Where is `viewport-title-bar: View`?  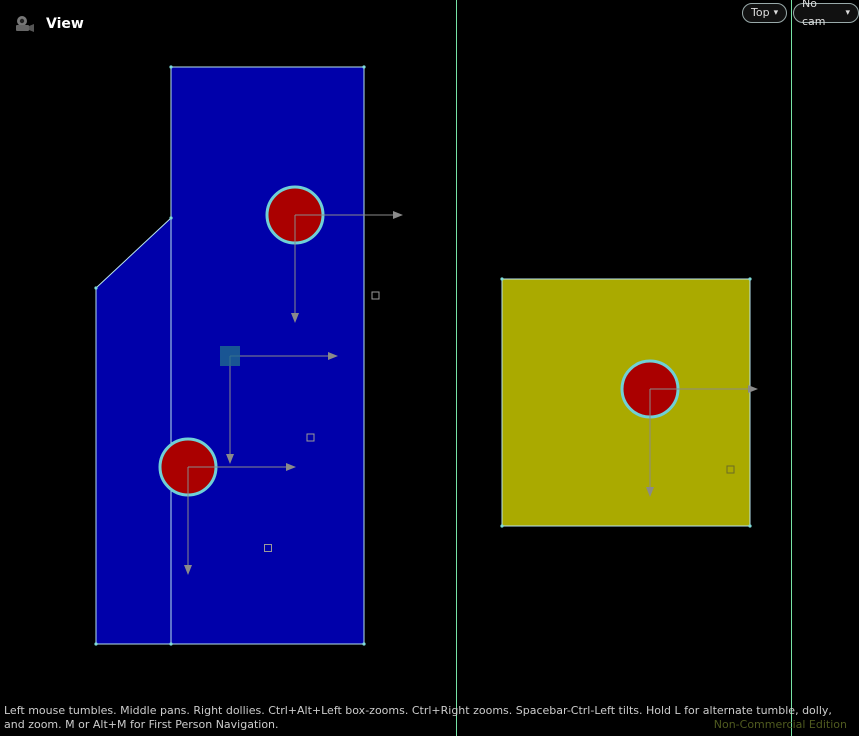
viewport-title-bar: View is located at coordinates (48, 24).